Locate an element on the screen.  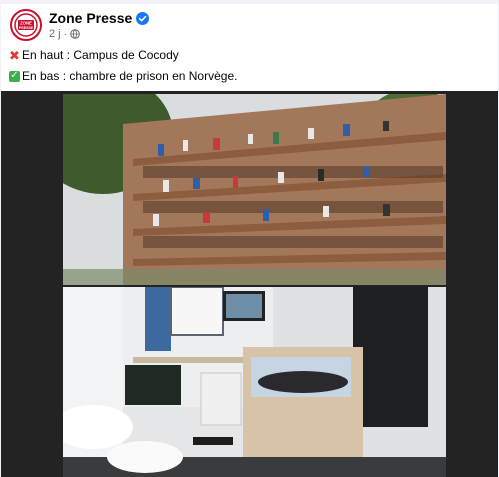
post-line-text: En haut : Campus de Cocody is located at coordinates (100, 55).